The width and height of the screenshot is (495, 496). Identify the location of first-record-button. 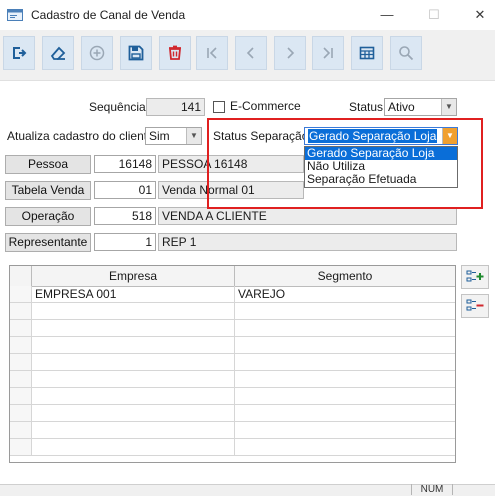
(212, 53).